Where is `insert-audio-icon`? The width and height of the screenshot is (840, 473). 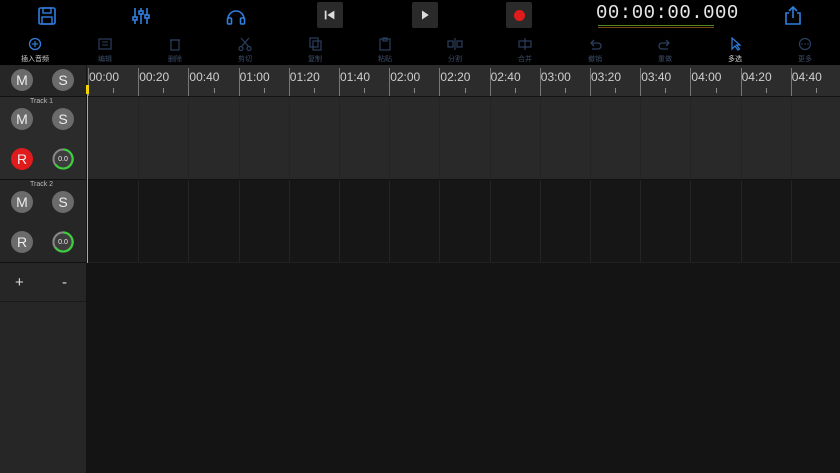
insert-audio-icon is located at coordinates (35, 44).